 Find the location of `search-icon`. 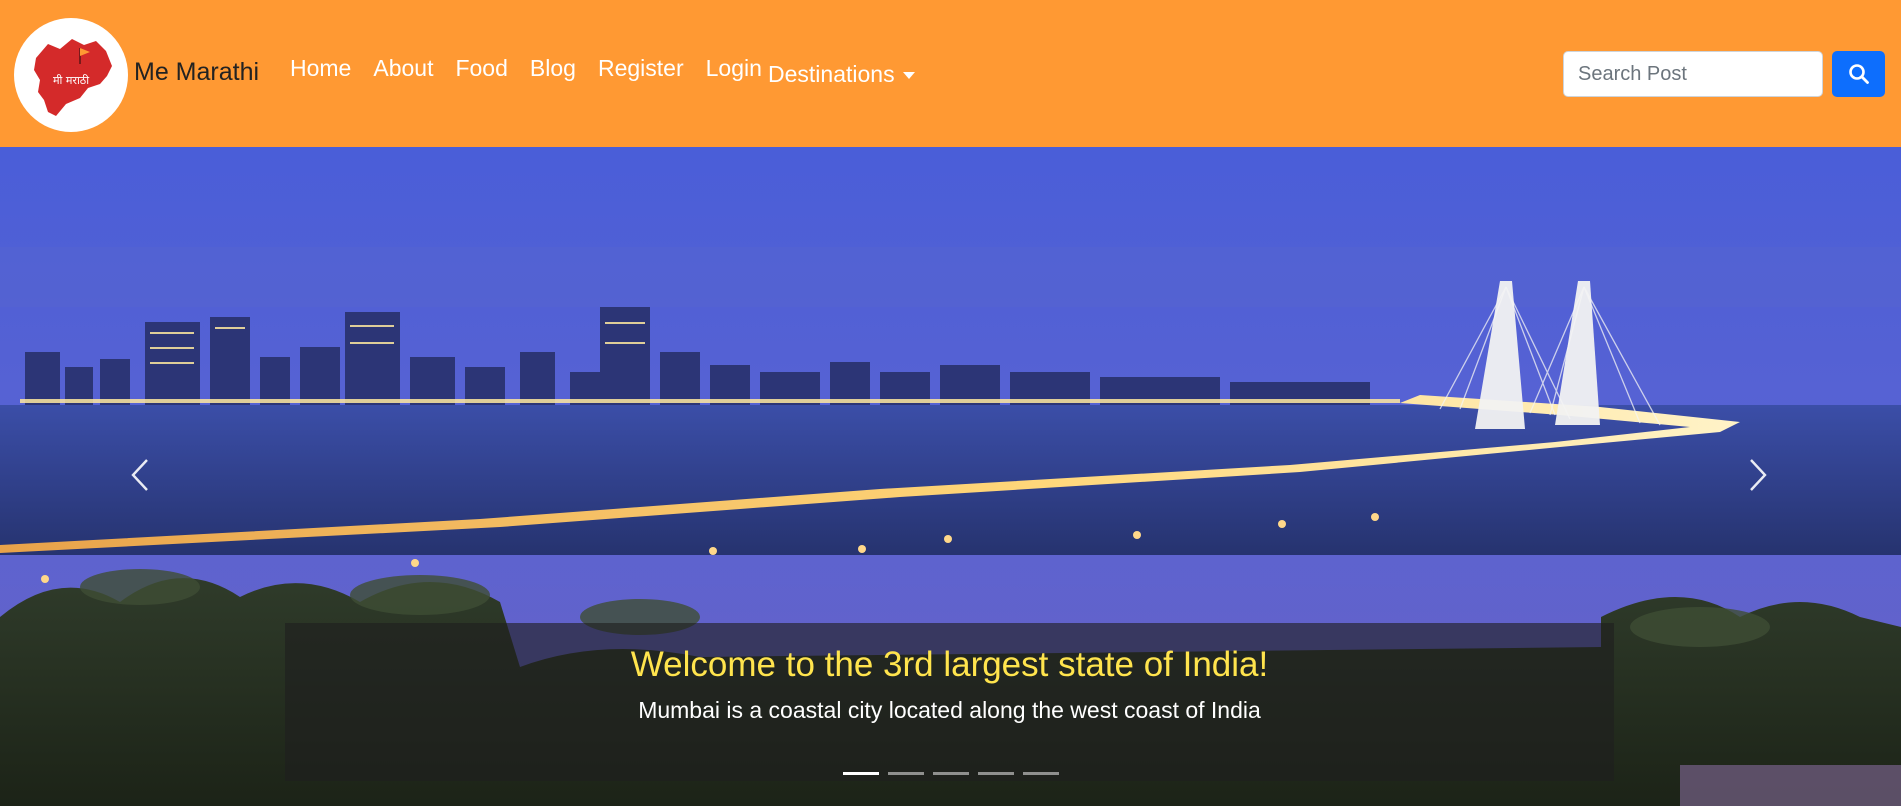

search-icon is located at coordinates (1858, 74).